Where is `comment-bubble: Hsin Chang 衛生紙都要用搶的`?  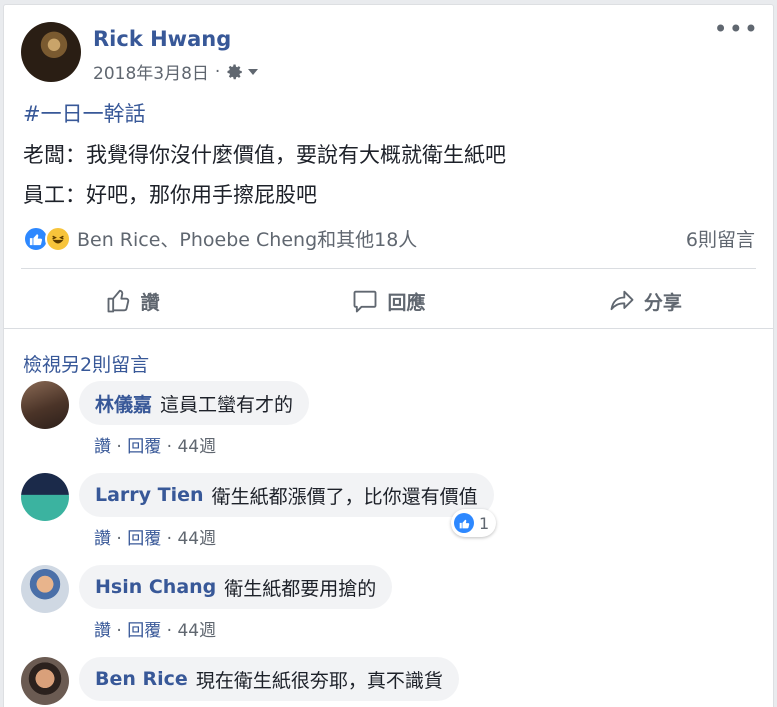
comment-bubble: Hsin Chang 衛生紙都要用搶的 is located at coordinates (236, 587).